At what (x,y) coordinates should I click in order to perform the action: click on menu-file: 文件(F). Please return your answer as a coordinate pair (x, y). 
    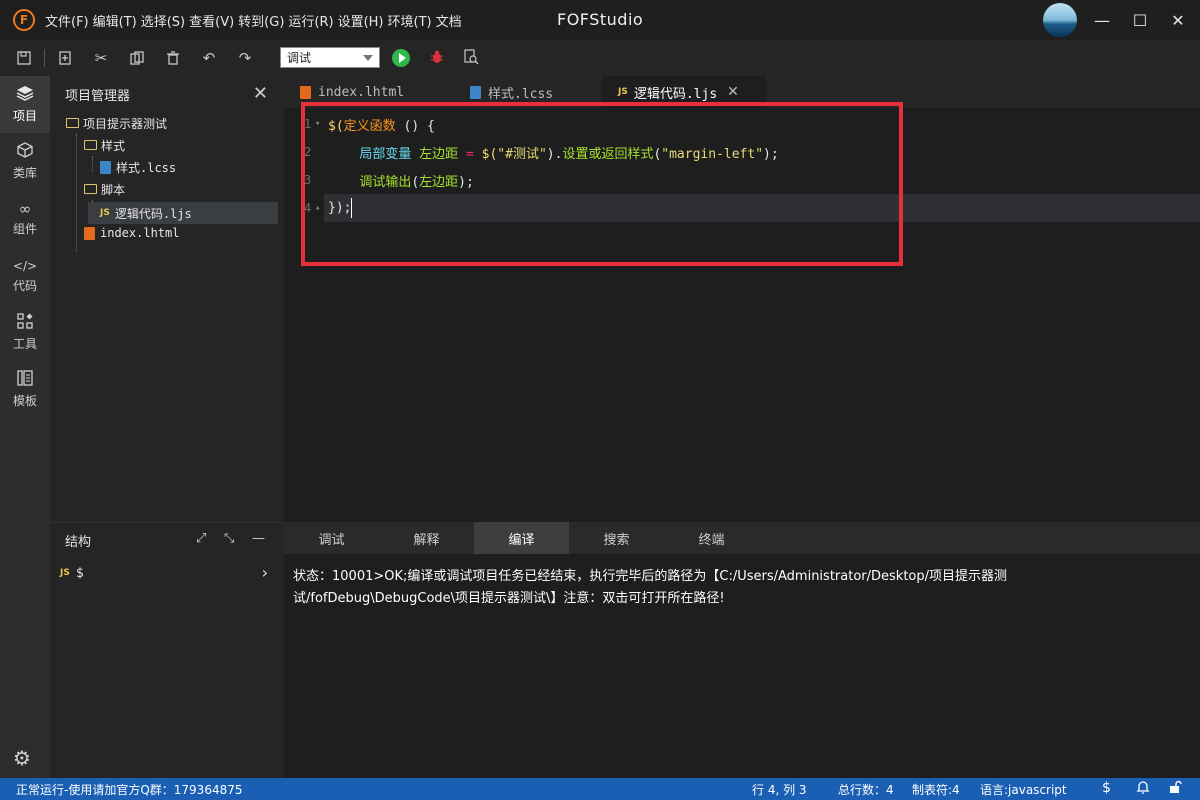
    Looking at the image, I should click on (67, 20).